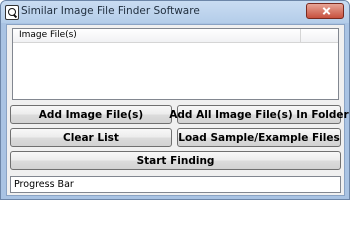  Describe the element at coordinates (259, 114) in the screenshot. I see `add-folder-button: Add All Image File(s) In Folder` at that location.